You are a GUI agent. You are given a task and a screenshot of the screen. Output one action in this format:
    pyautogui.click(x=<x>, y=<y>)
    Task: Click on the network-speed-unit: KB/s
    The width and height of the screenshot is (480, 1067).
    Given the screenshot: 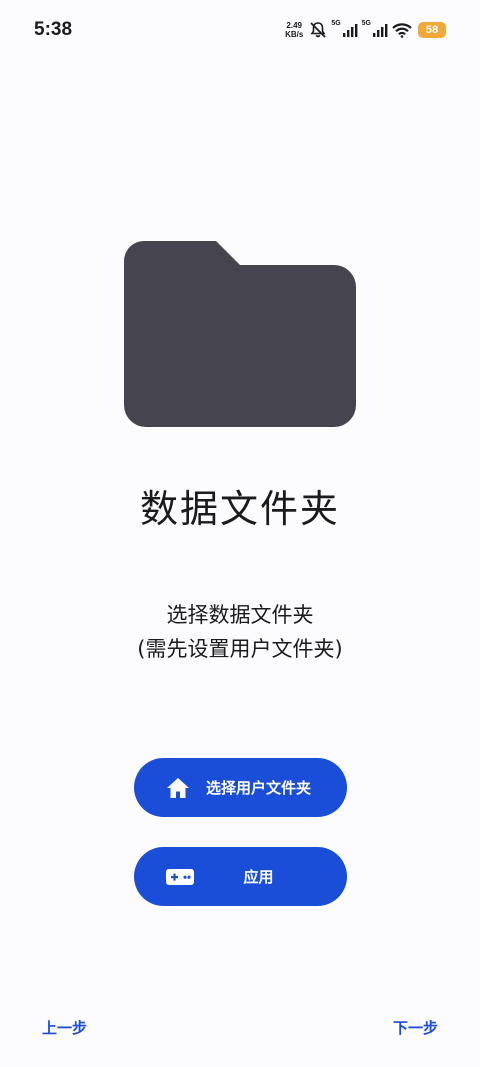 What is the action you would take?
    pyautogui.click(x=294, y=34)
    